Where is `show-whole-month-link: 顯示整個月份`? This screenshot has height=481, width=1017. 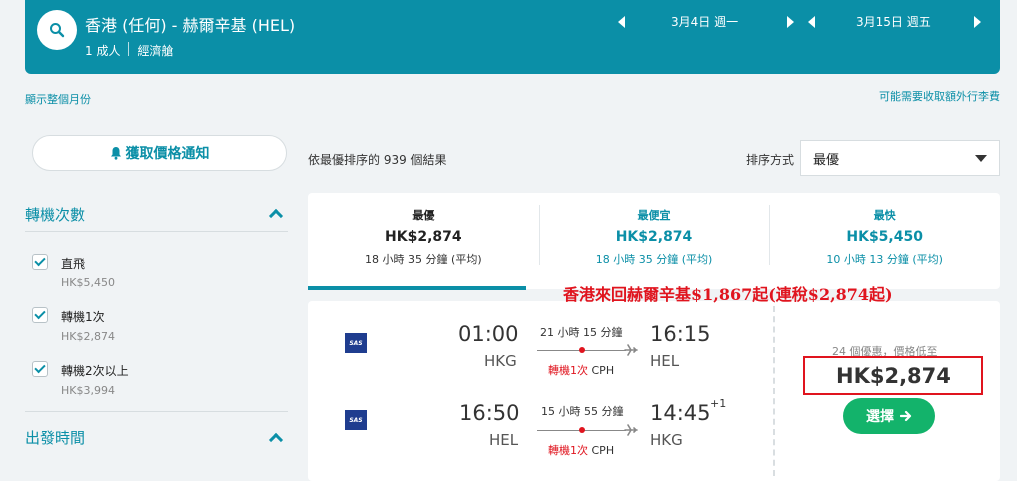 show-whole-month-link: 顯示整個月份 is located at coordinates (58, 99).